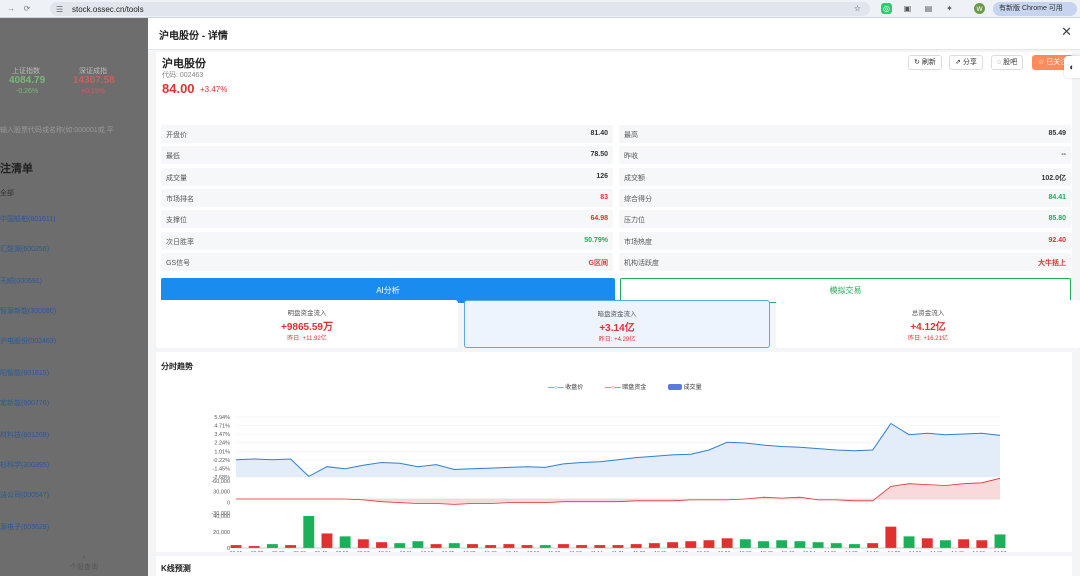 This screenshot has height=576, width=1080. I want to click on puzzle-icon: ✦, so click(949, 8).